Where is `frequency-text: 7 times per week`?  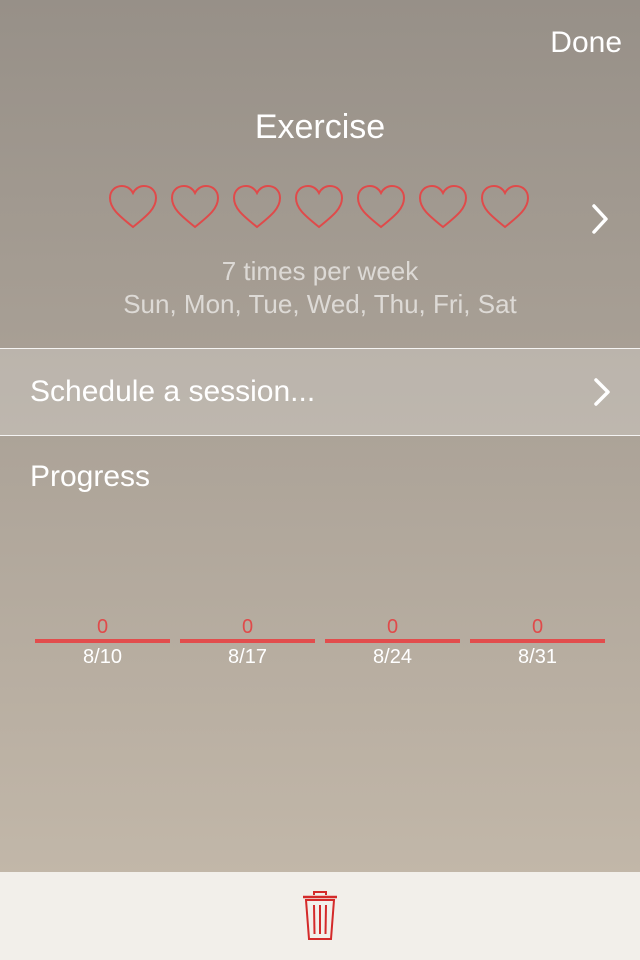 frequency-text: 7 times per week is located at coordinates (320, 271).